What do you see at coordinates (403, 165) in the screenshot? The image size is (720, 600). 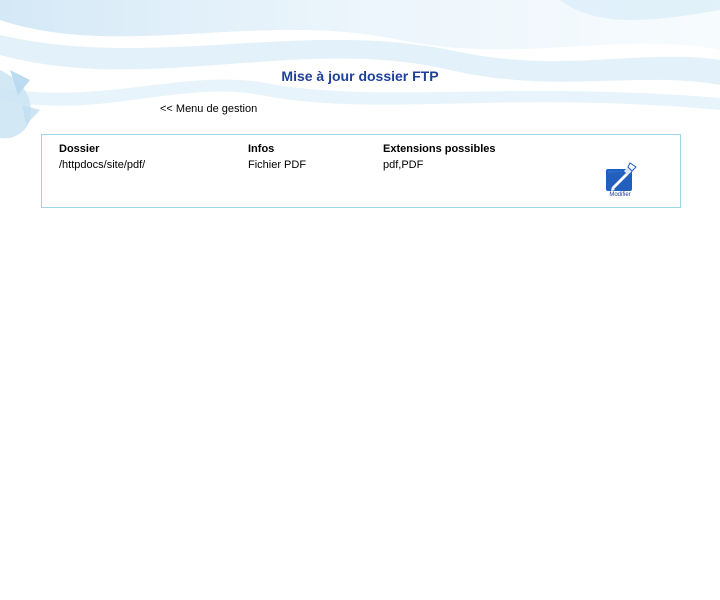 I see `cell-extensions: pdf,PDF` at bounding box center [403, 165].